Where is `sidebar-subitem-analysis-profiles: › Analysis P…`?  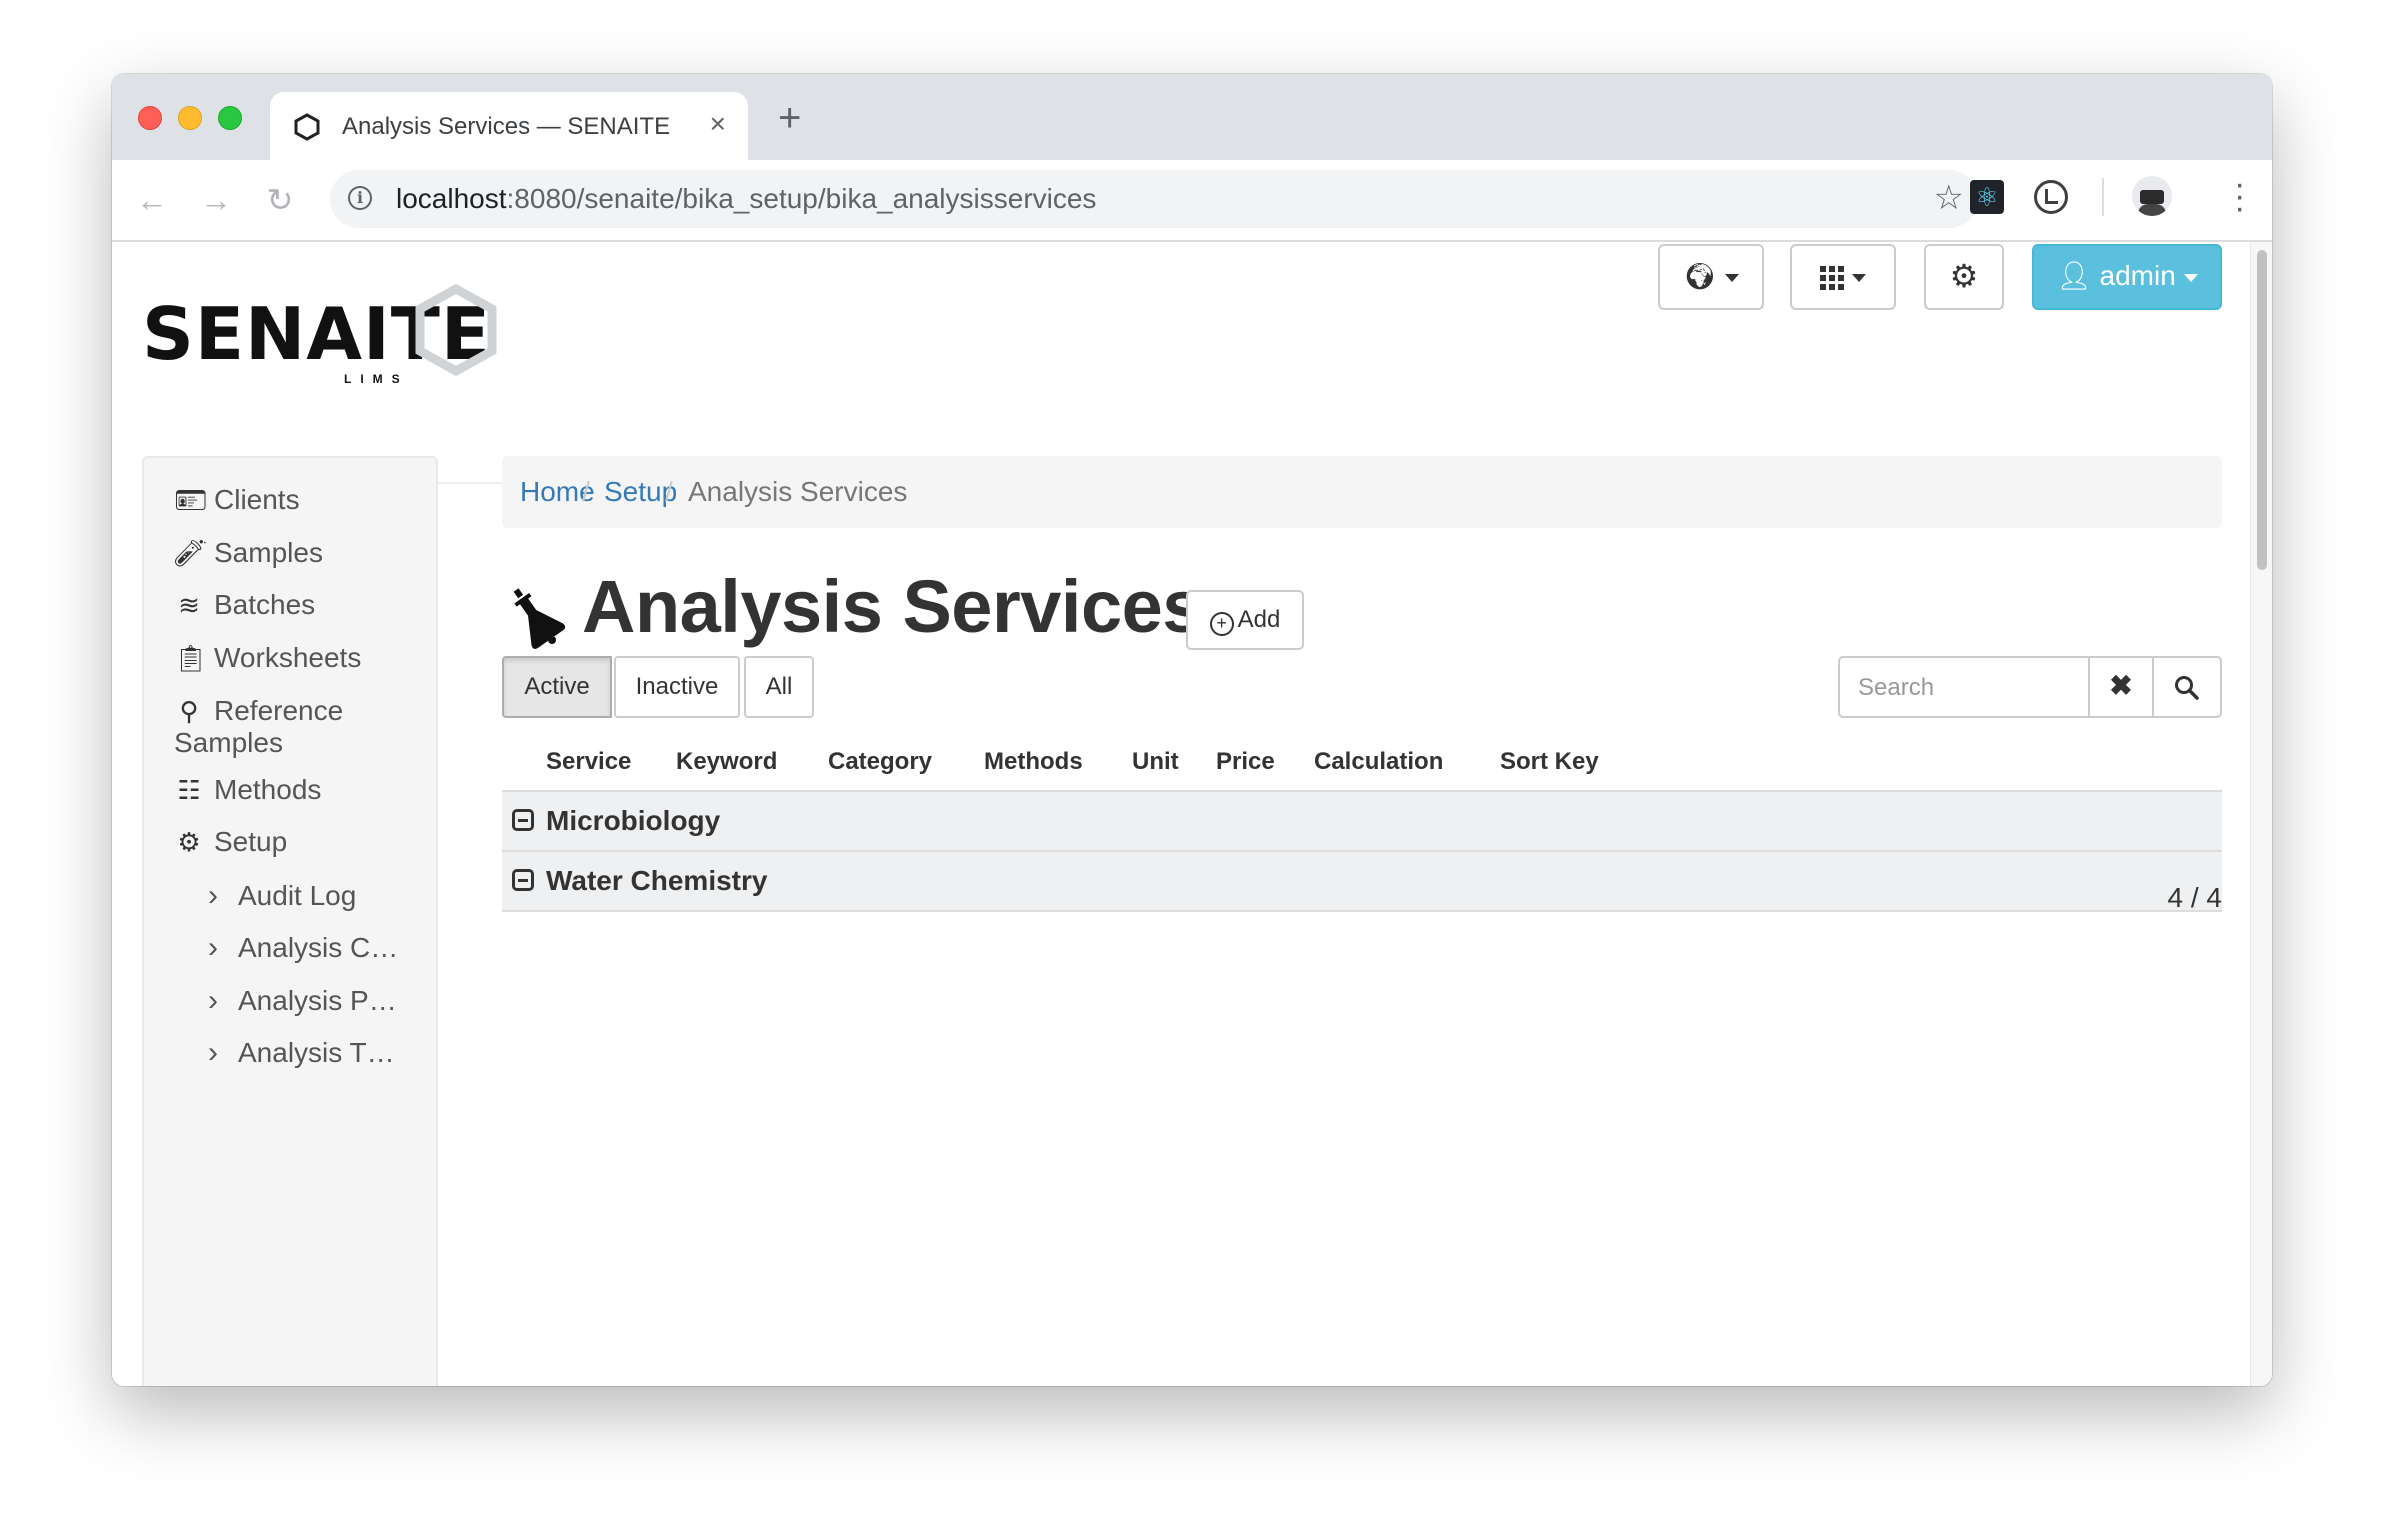
sidebar-subitem-analysis-profiles: › Analysis P… is located at coordinates (302, 1001).